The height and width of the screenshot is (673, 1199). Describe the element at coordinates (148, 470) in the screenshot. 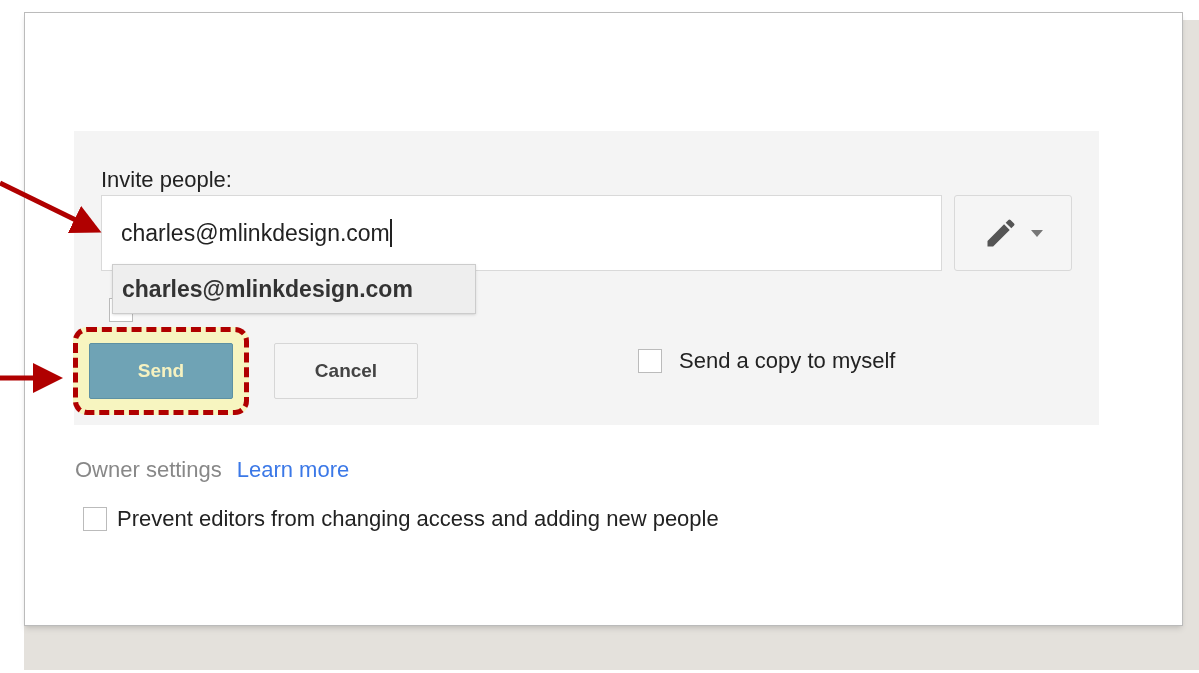

I see `owner-settings-label: Owner settings` at that location.